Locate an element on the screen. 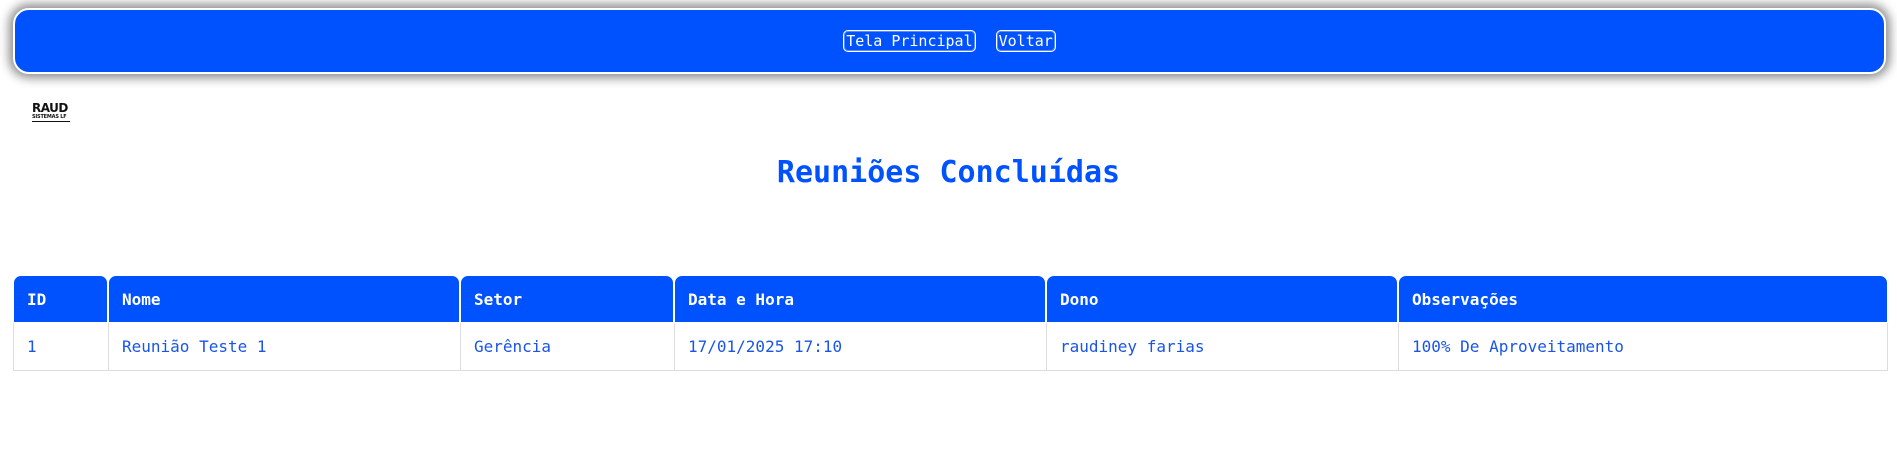 The image size is (1897, 475). top-nav-bar: Tela Principal Voltar is located at coordinates (949, 41).